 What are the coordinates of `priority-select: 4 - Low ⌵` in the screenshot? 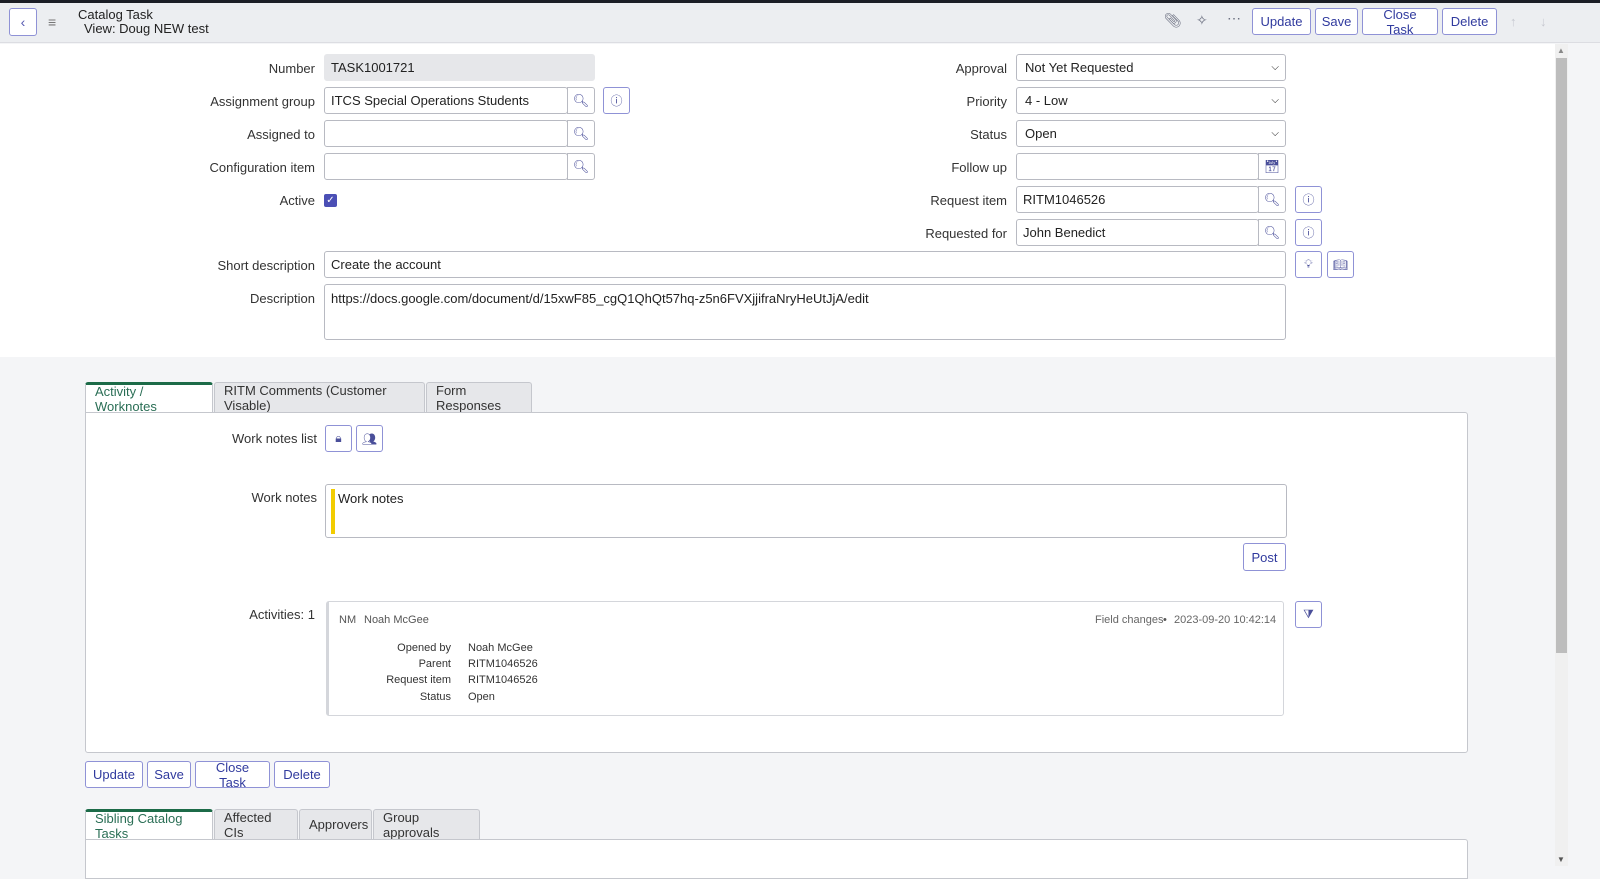 It's located at (1151, 100).